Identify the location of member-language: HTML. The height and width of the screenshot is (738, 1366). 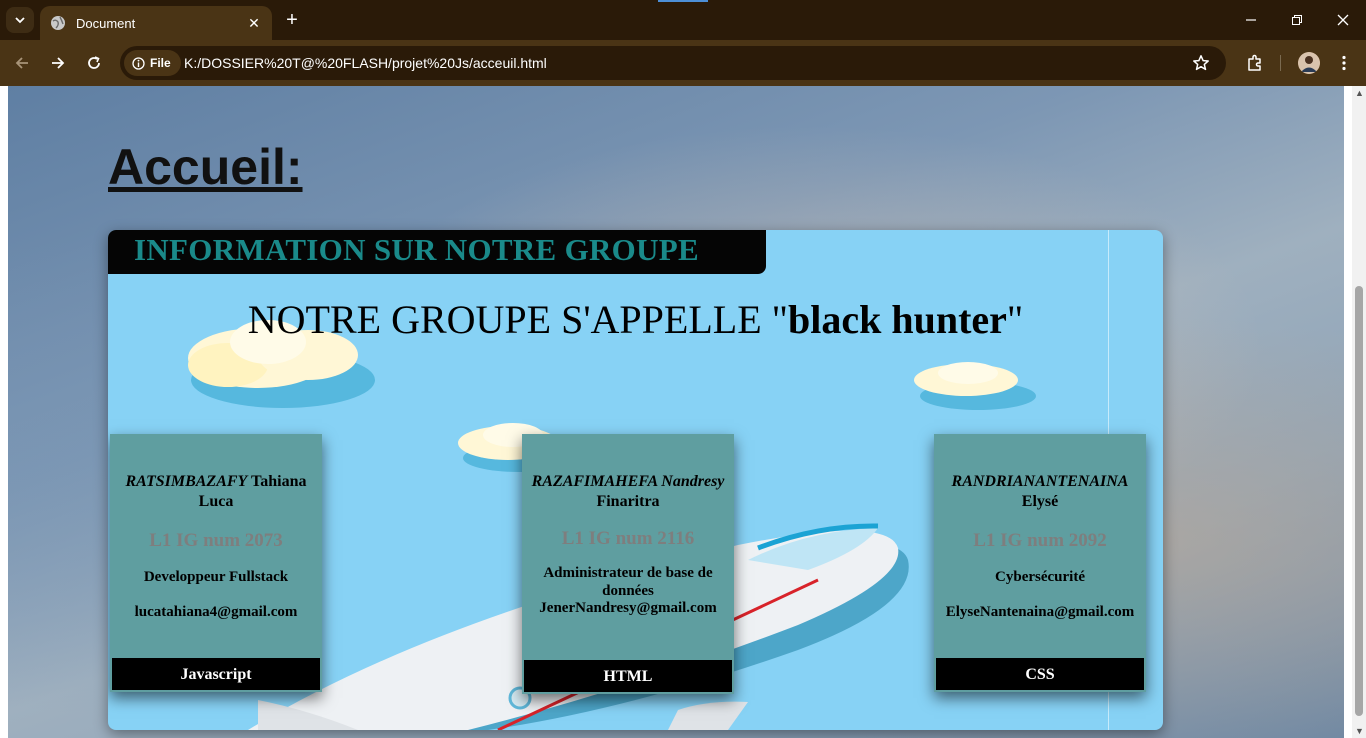
(628, 676).